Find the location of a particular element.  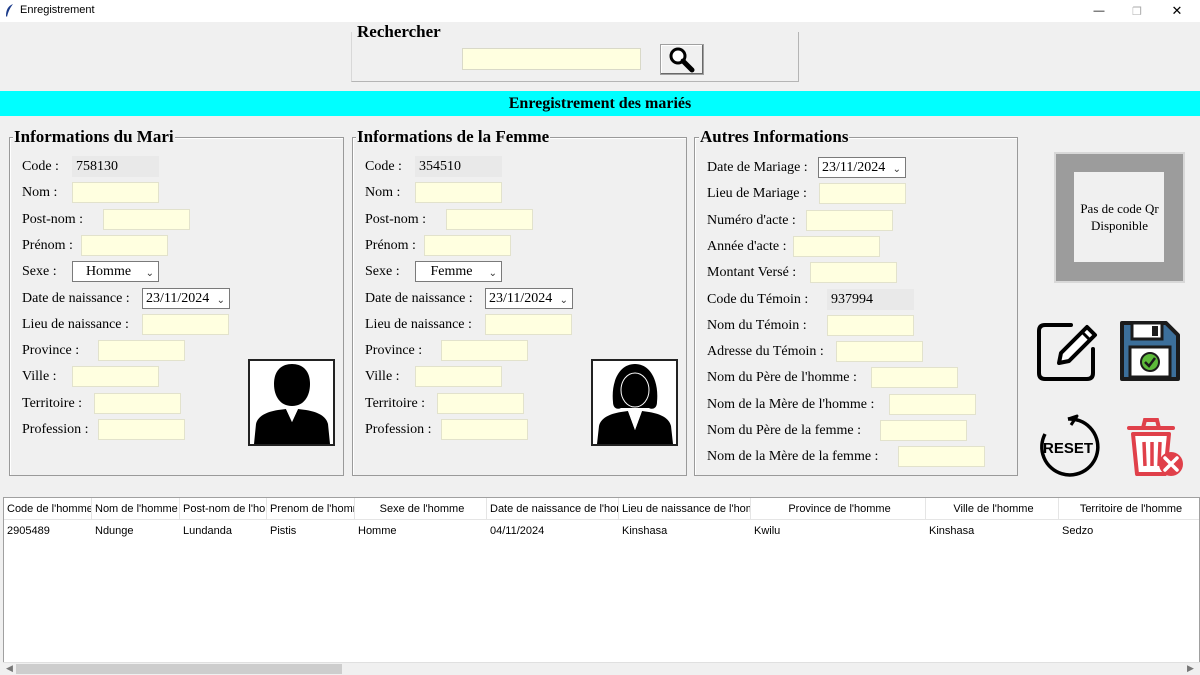

wife-field-label: Date de naissance : is located at coordinates (419, 298).